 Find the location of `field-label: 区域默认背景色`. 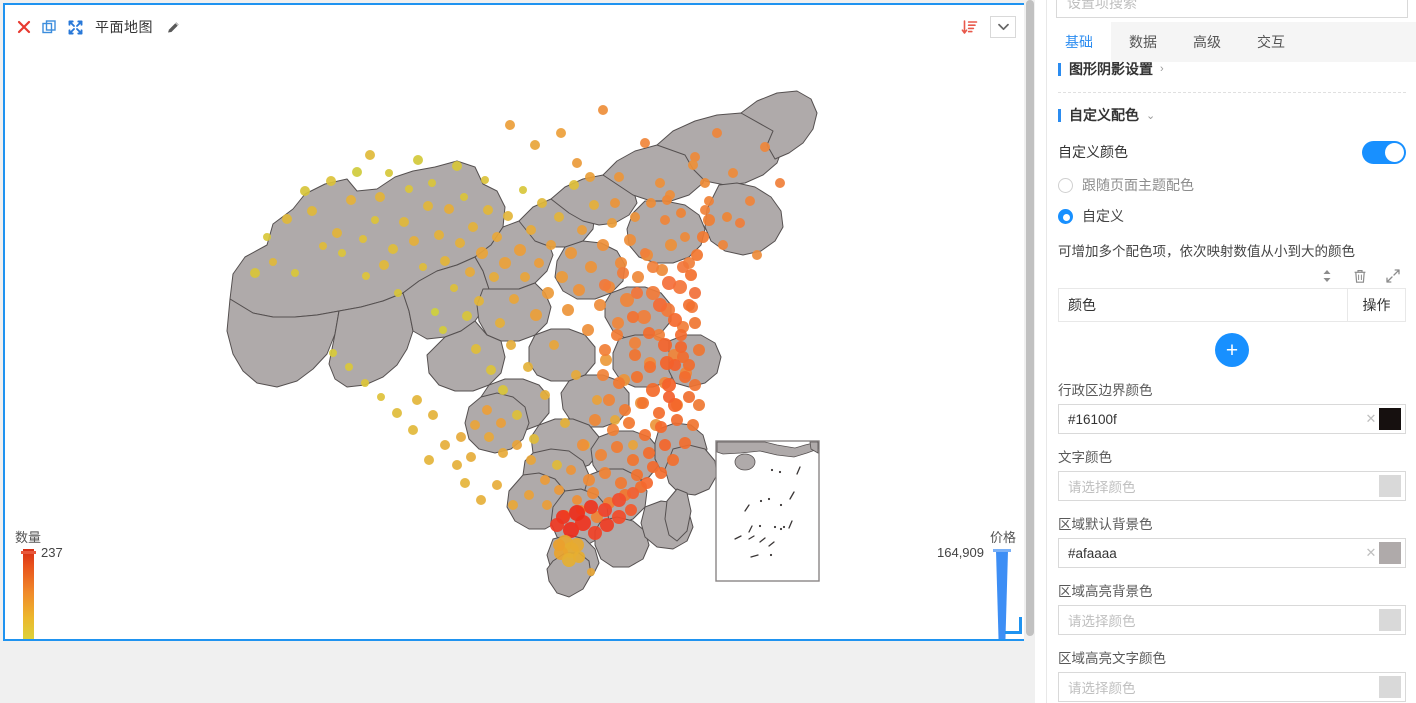

field-label: 区域默认背景色 is located at coordinates (1105, 524).